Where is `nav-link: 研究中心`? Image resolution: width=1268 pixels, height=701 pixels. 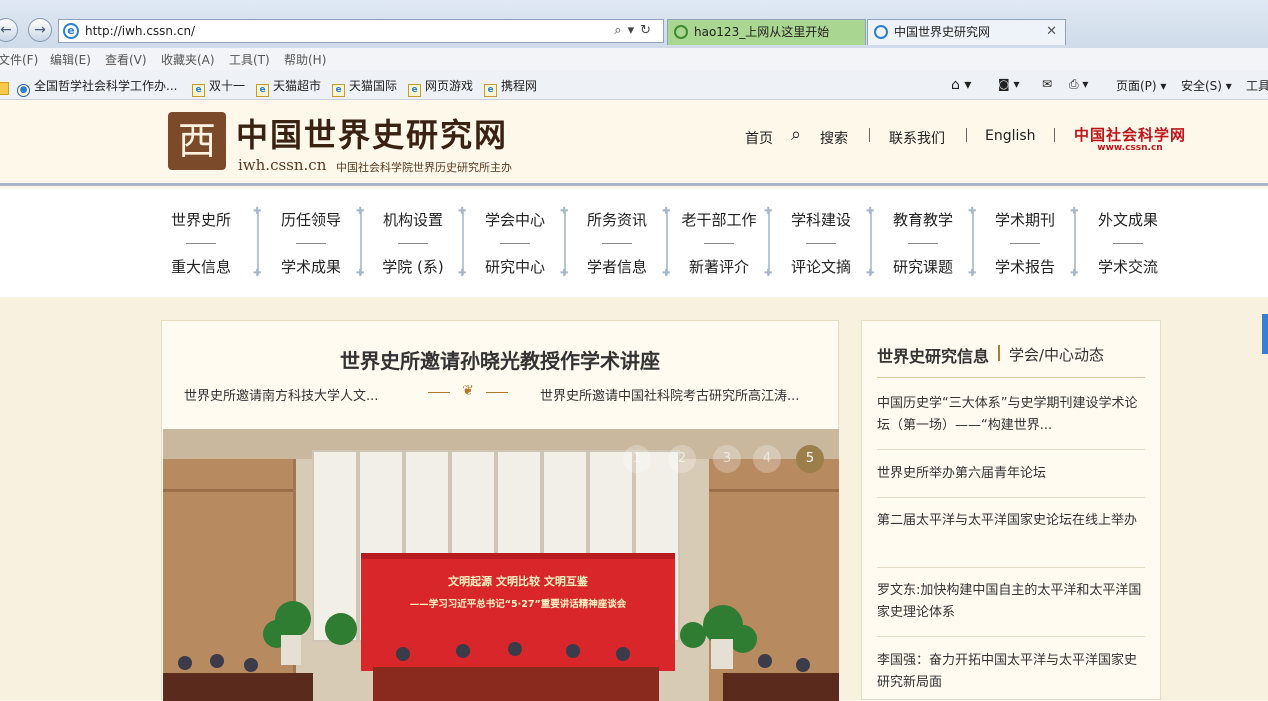 nav-link: 研究中心 is located at coordinates (515, 266).